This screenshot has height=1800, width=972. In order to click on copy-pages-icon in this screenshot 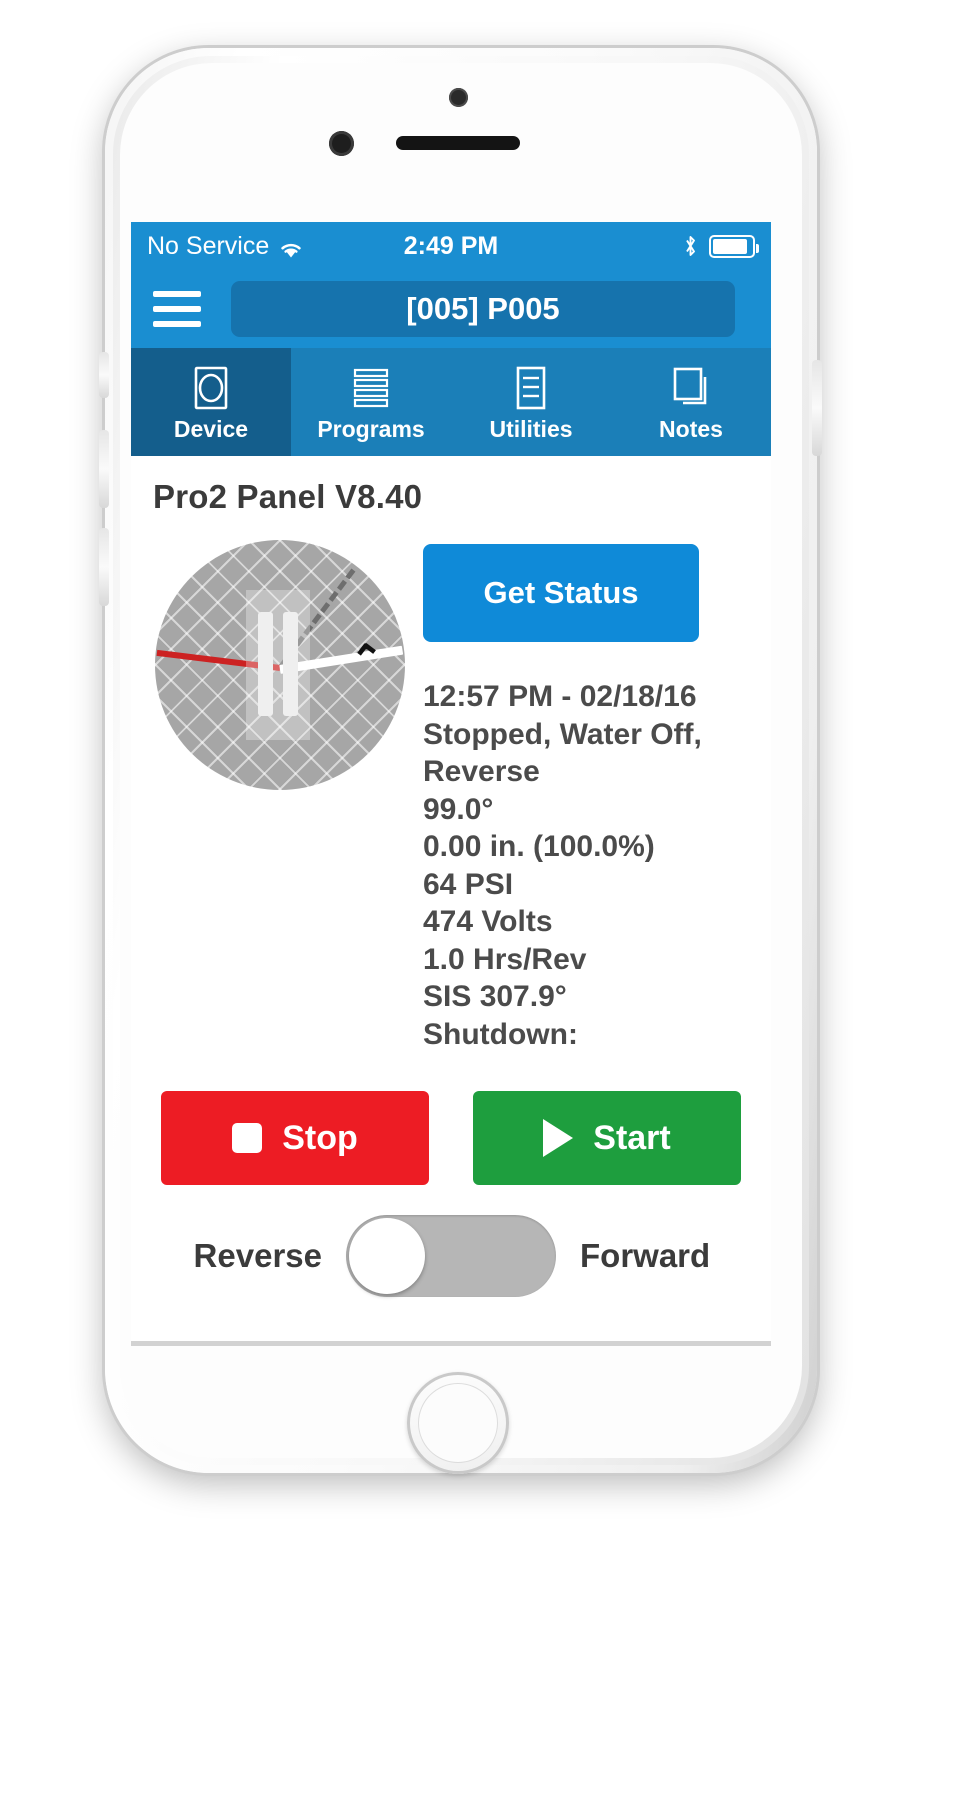, I will do `click(691, 388)`.